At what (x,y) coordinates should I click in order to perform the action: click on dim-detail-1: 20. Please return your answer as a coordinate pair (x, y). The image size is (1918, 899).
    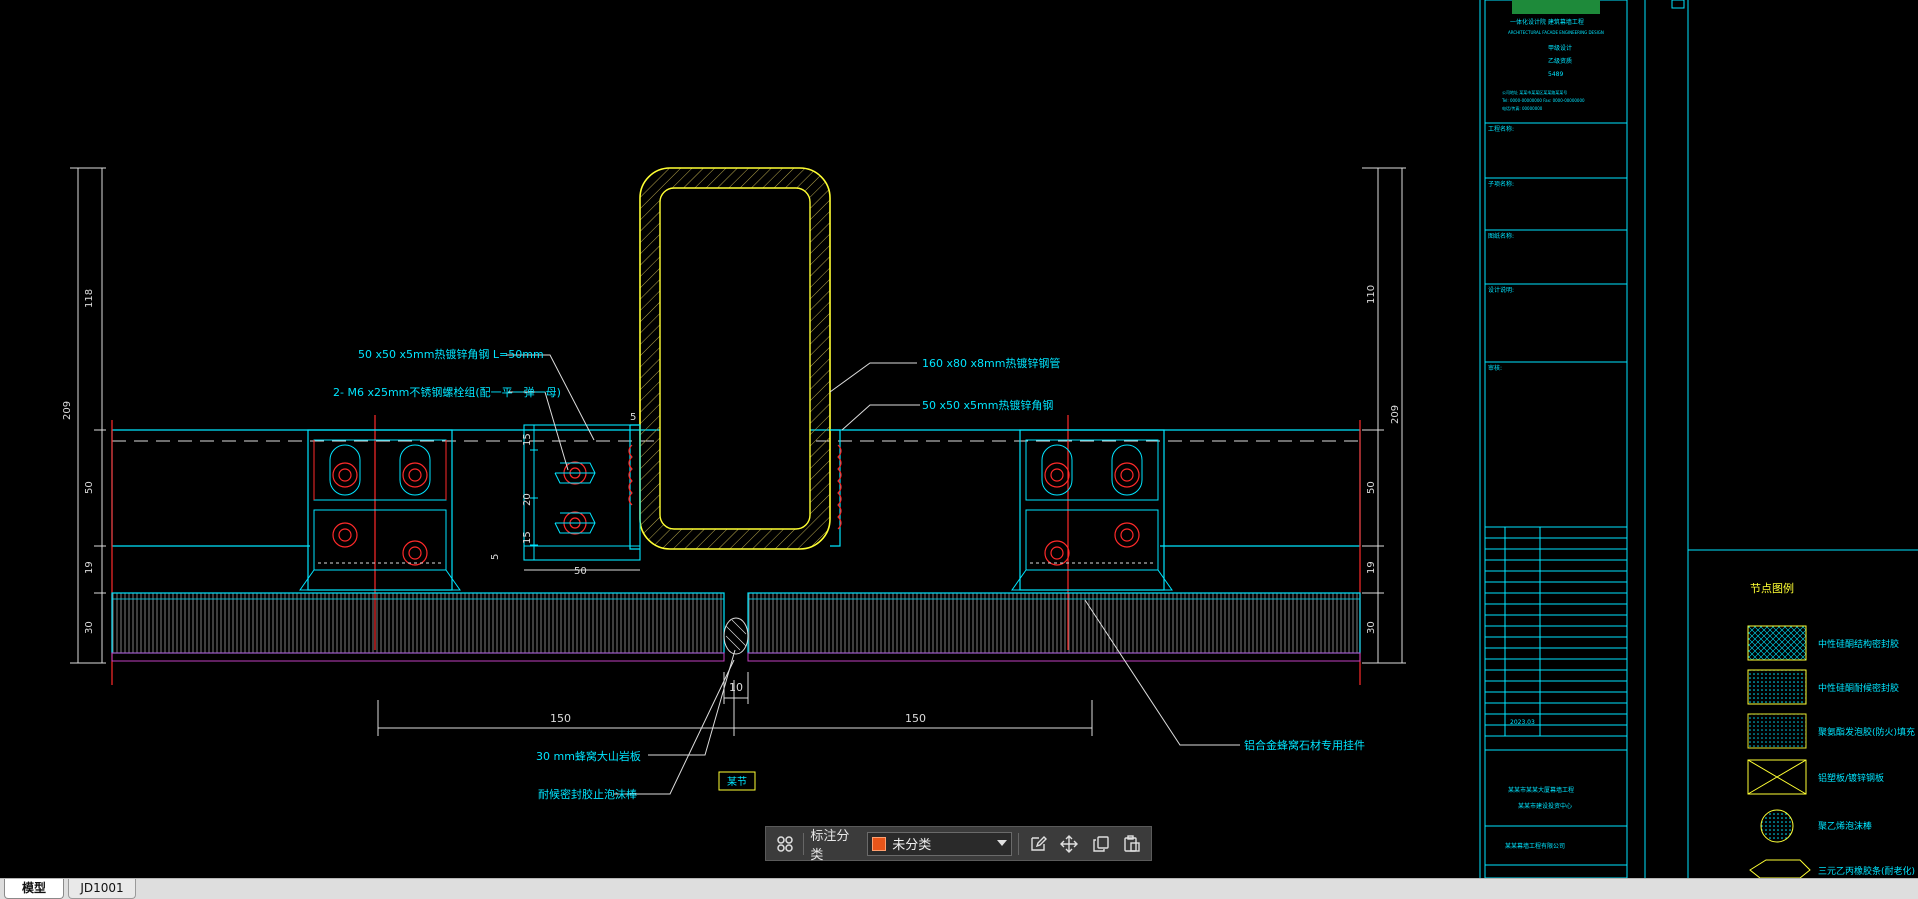
    Looking at the image, I should click on (527, 499).